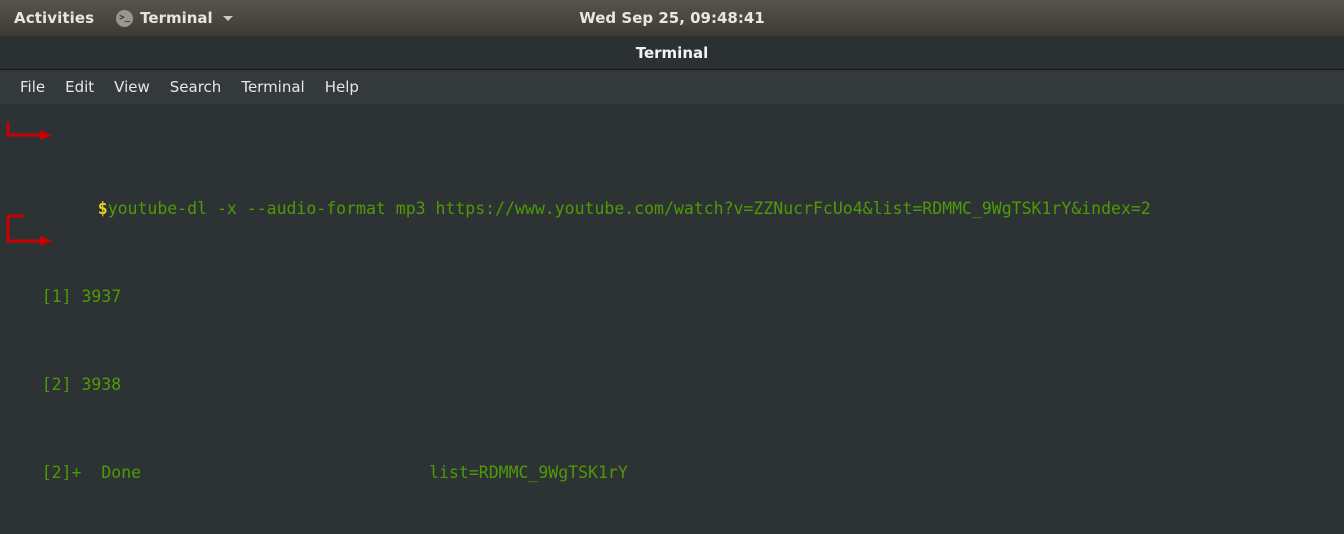 This screenshot has height=534, width=1344. Describe the element at coordinates (673, 285) in the screenshot. I see `terminal-line-job1: [1] 3937` at that location.